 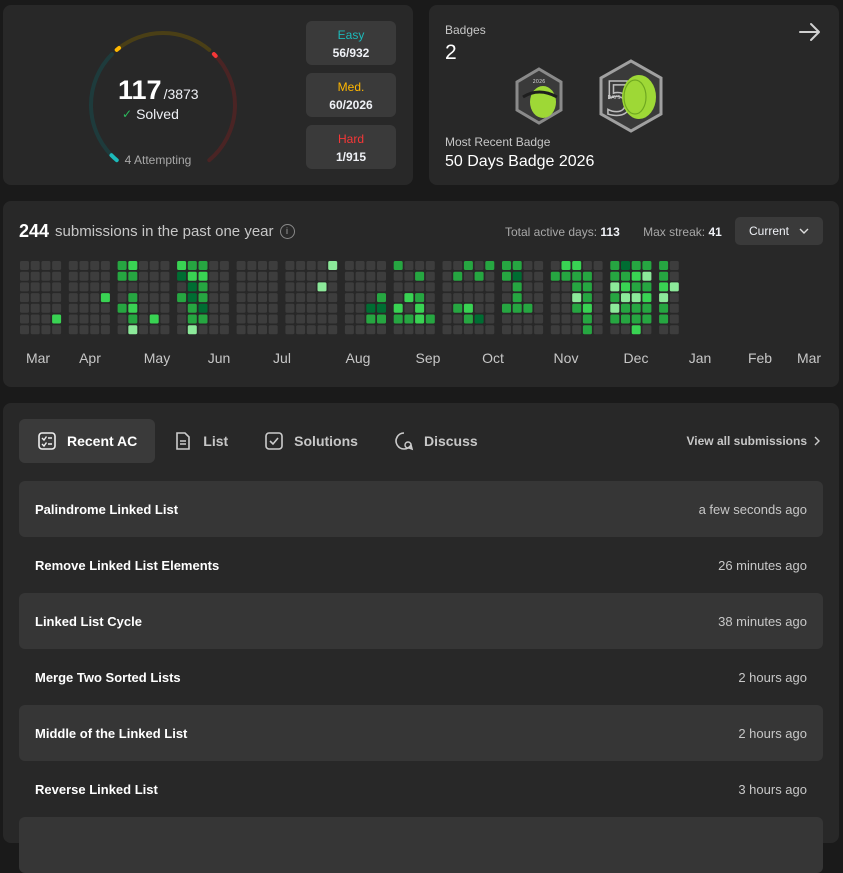 What do you see at coordinates (351, 43) in the screenshot?
I see `easy-stat: Easy 56/932` at bounding box center [351, 43].